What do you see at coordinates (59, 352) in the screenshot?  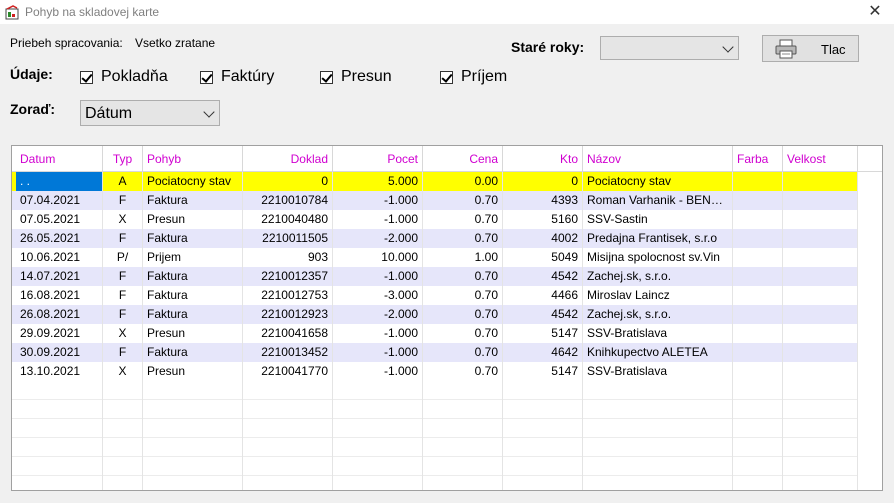 I see `cell-date: 30.09.2021` at bounding box center [59, 352].